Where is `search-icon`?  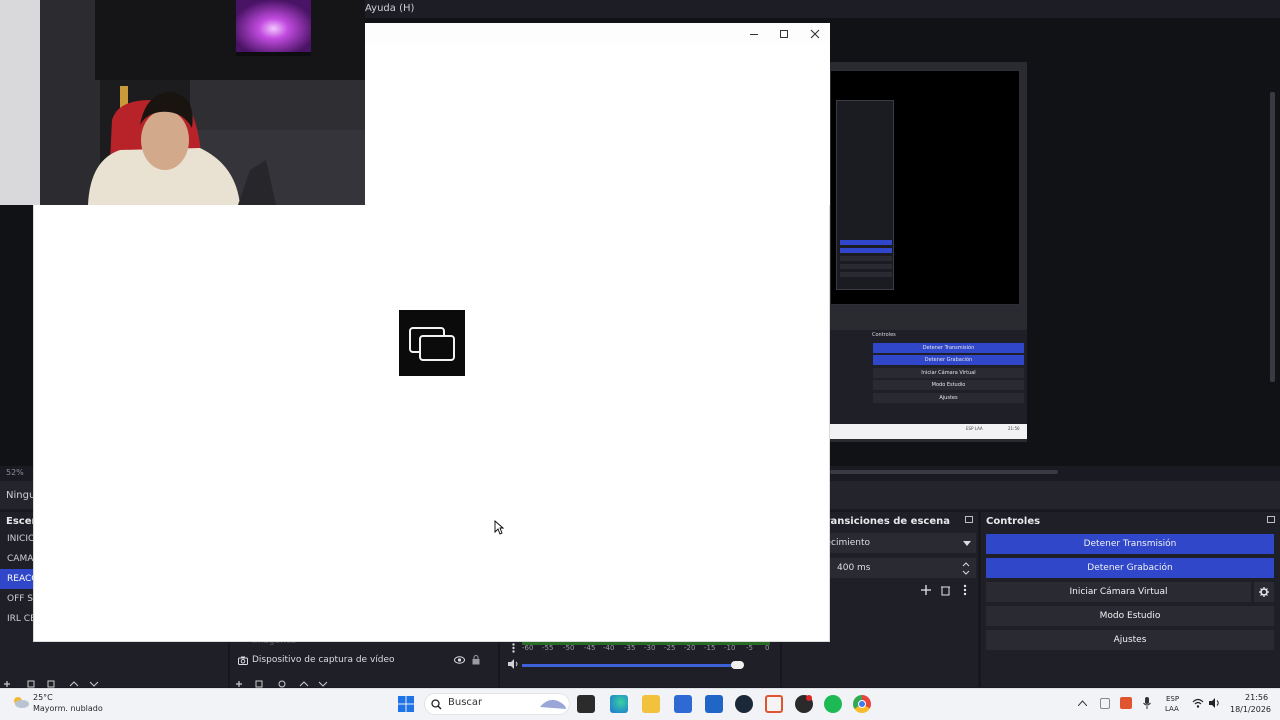
search-icon is located at coordinates (436, 704).